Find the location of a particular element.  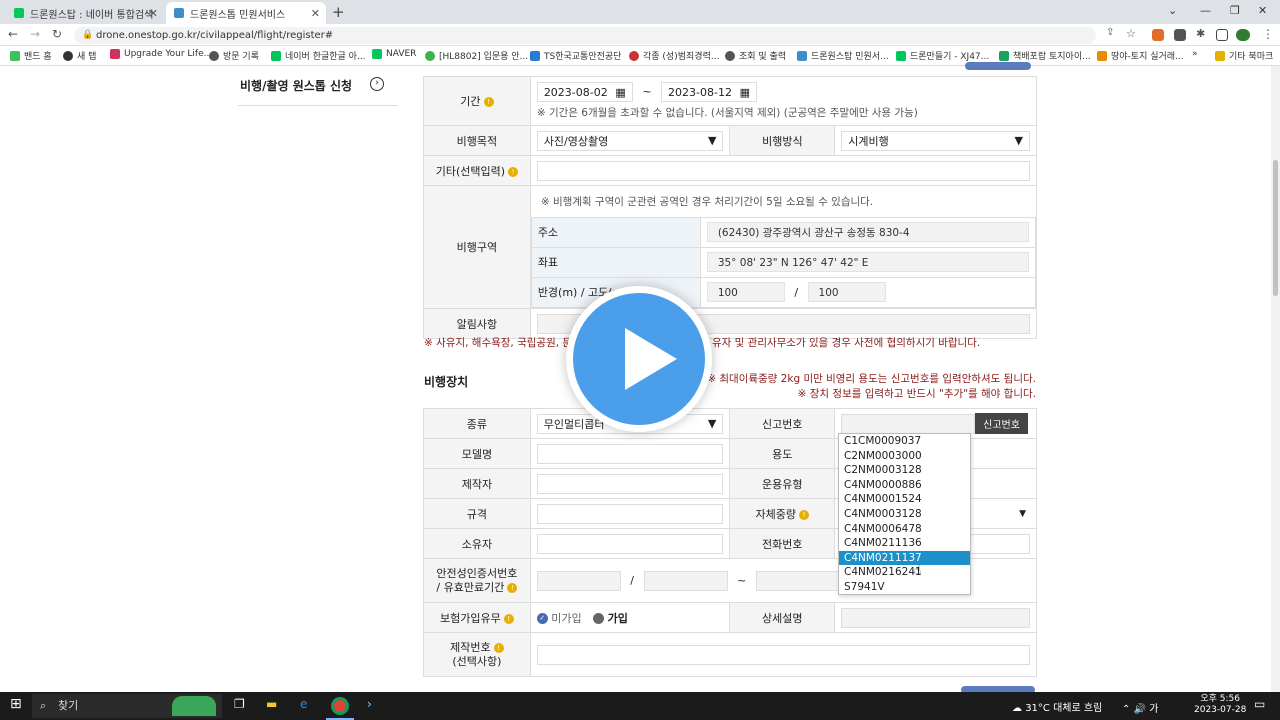

tab-drone-onestop: 드론원스톱 민원서비스 ✕ is located at coordinates (246, 13).